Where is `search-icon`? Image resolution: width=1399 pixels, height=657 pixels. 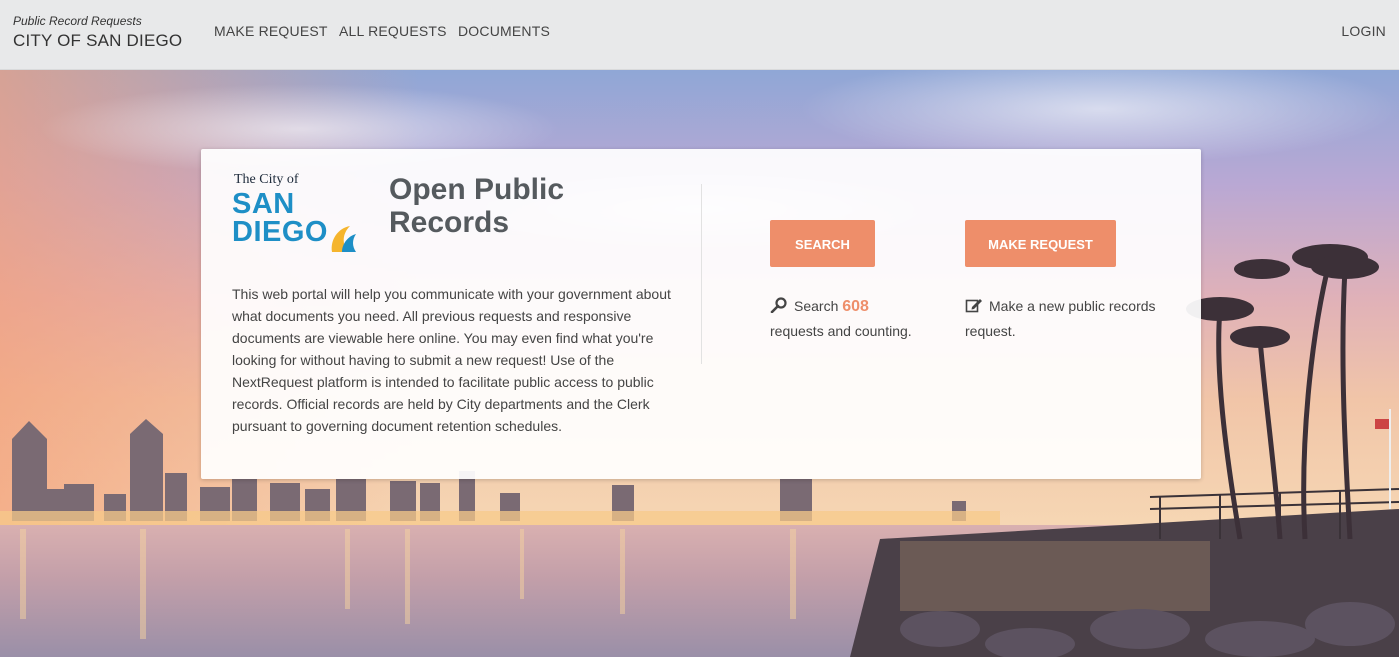
search-icon is located at coordinates (778, 305).